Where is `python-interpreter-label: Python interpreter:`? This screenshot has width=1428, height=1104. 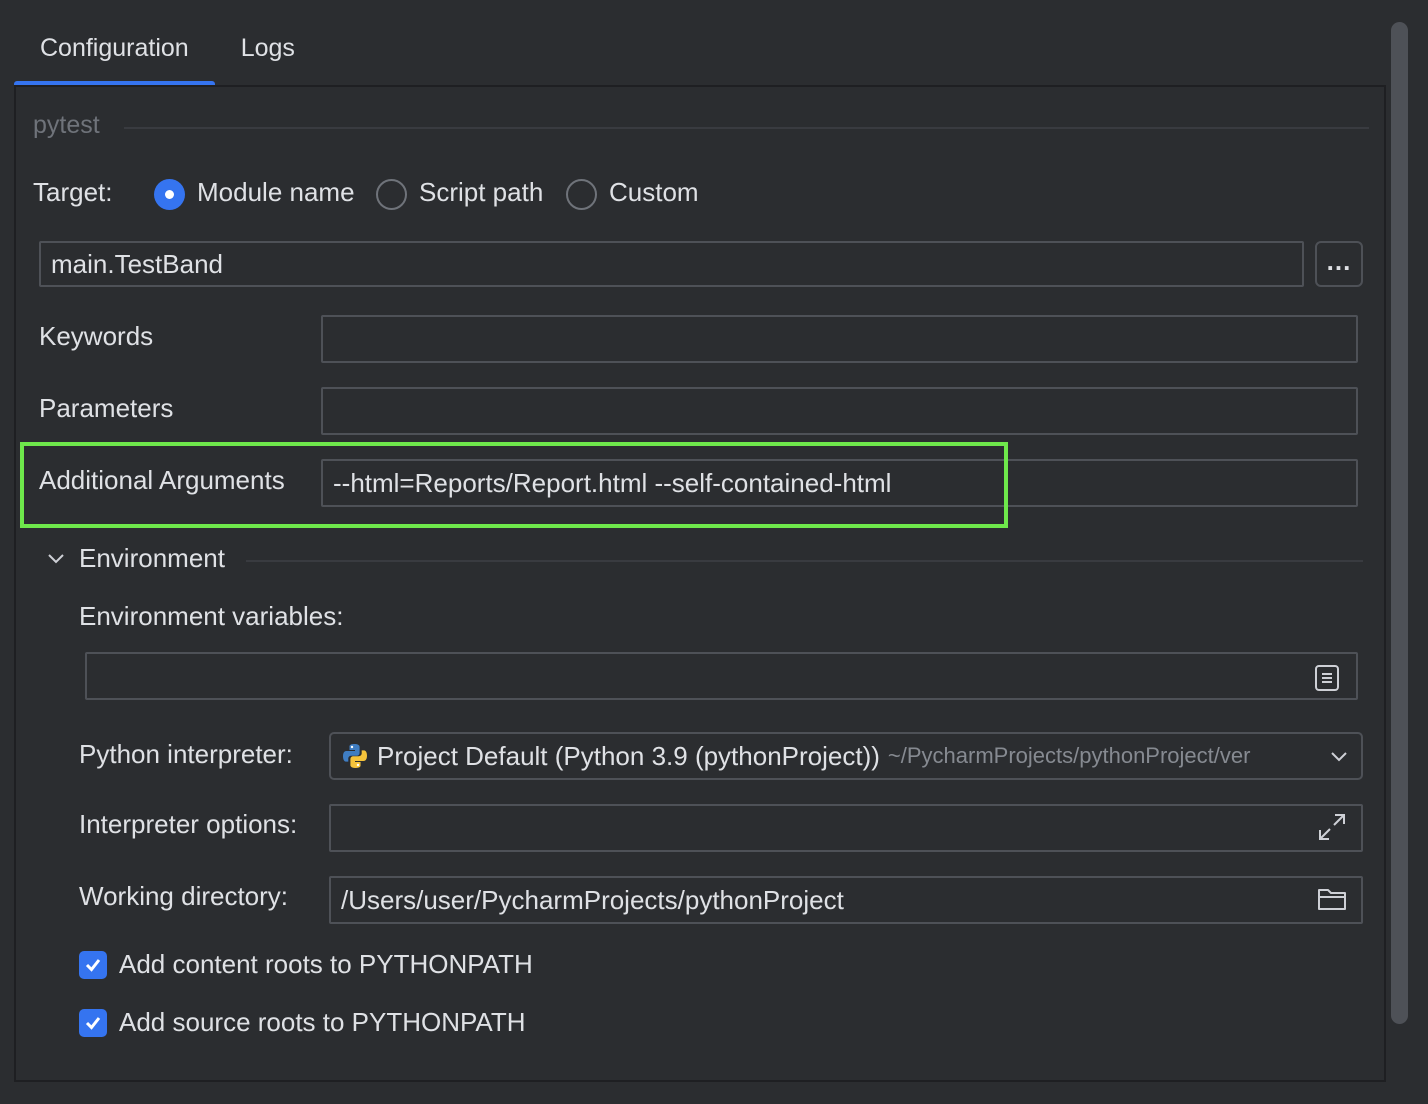
python-interpreter-label: Python interpreter: is located at coordinates (186, 754).